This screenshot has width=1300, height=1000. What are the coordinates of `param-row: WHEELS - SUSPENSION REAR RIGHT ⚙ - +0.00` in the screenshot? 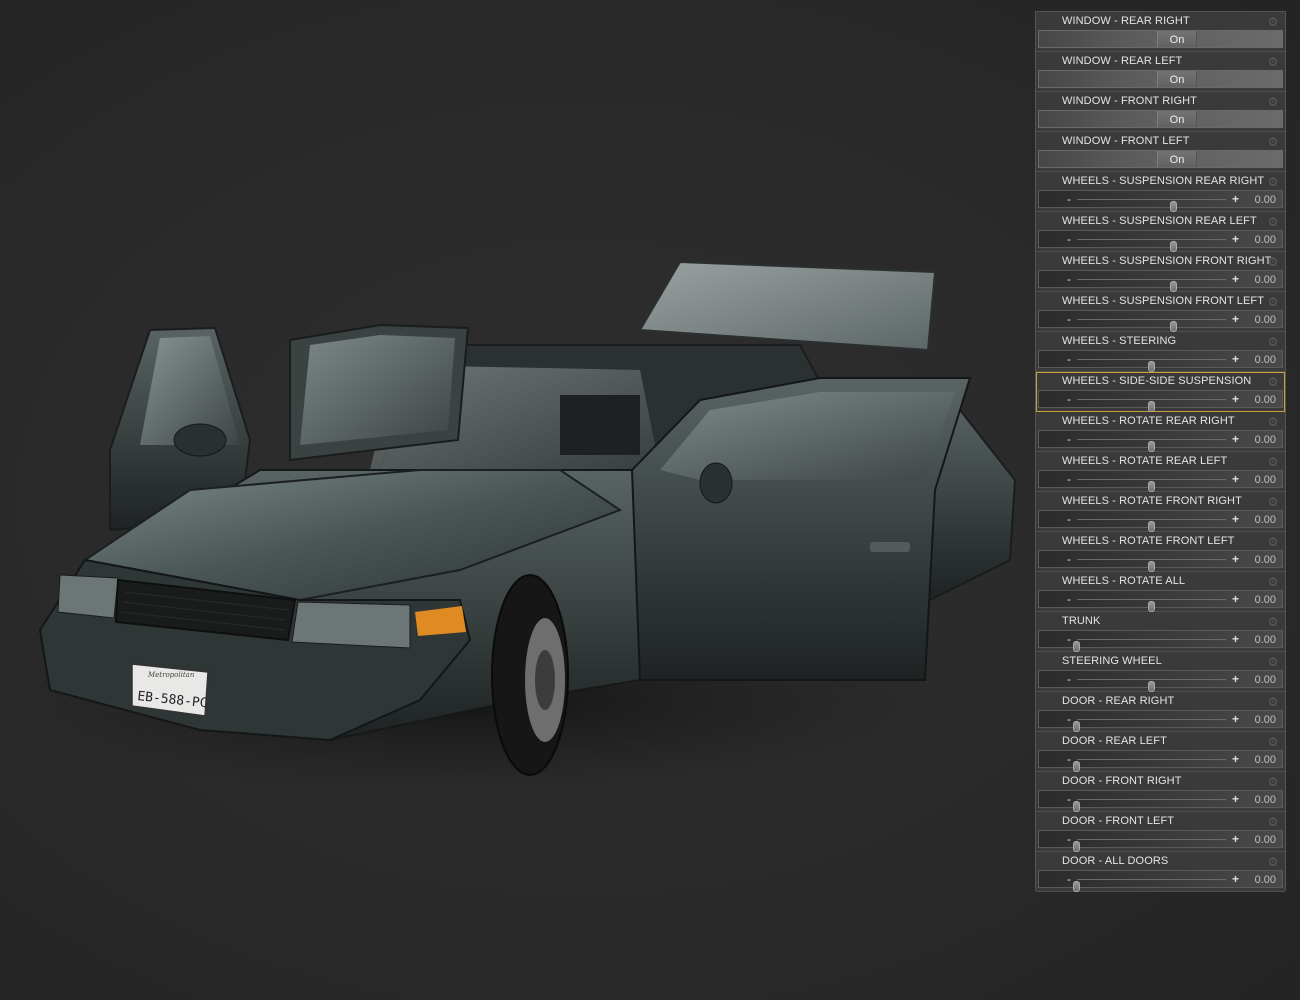 It's located at (1160, 192).